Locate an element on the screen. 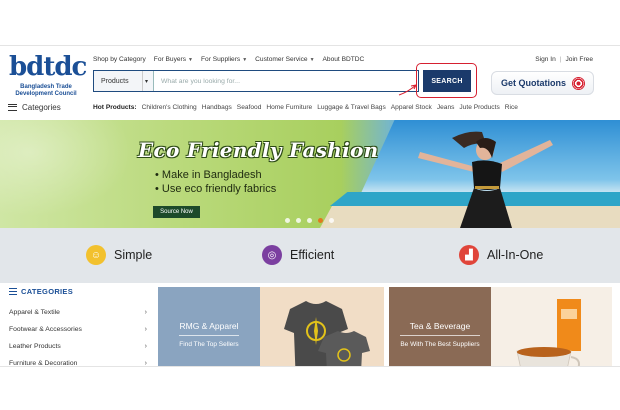  tile-rmg-apparel: RMG & Apparel Find The Top Sellers is located at coordinates (209, 326).